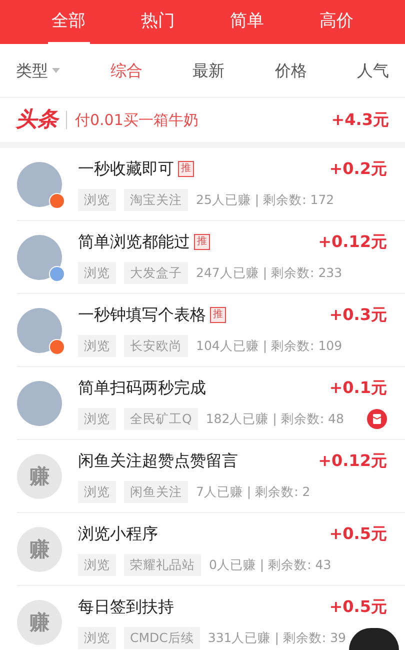  What do you see at coordinates (270, 565) in the screenshot?
I see `task-stats: 0人已赚 | 剩余数: 43` at bounding box center [270, 565].